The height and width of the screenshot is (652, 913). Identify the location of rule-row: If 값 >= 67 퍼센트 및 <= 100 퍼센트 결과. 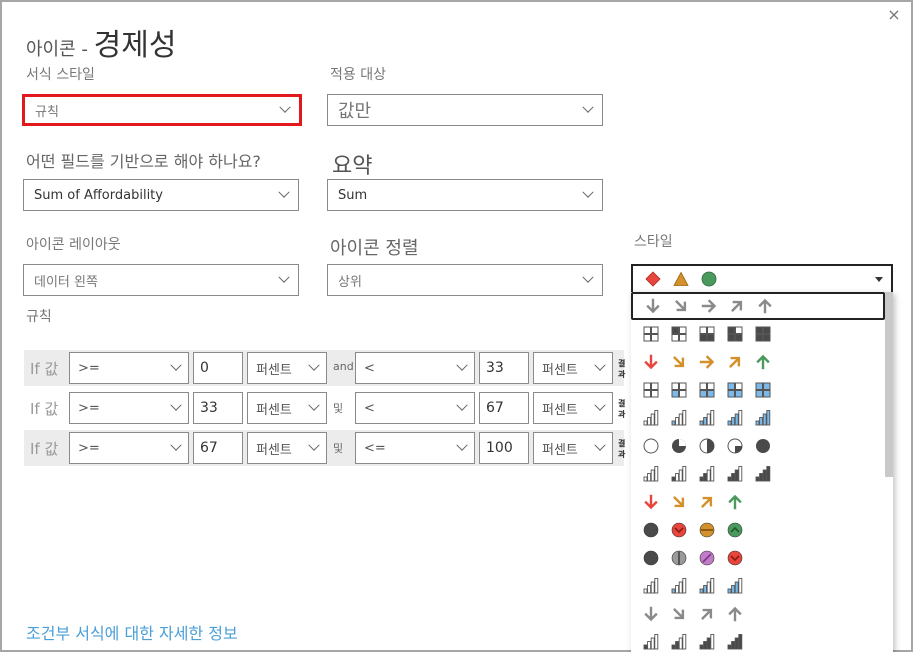
(325, 448).